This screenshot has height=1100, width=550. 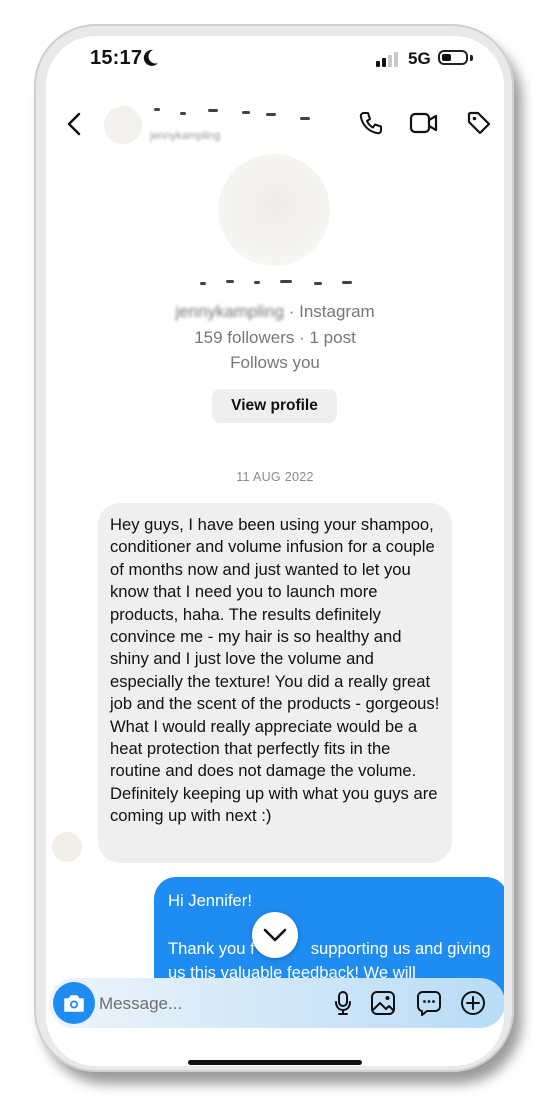 I want to click on tag-button, so click(x=479, y=123).